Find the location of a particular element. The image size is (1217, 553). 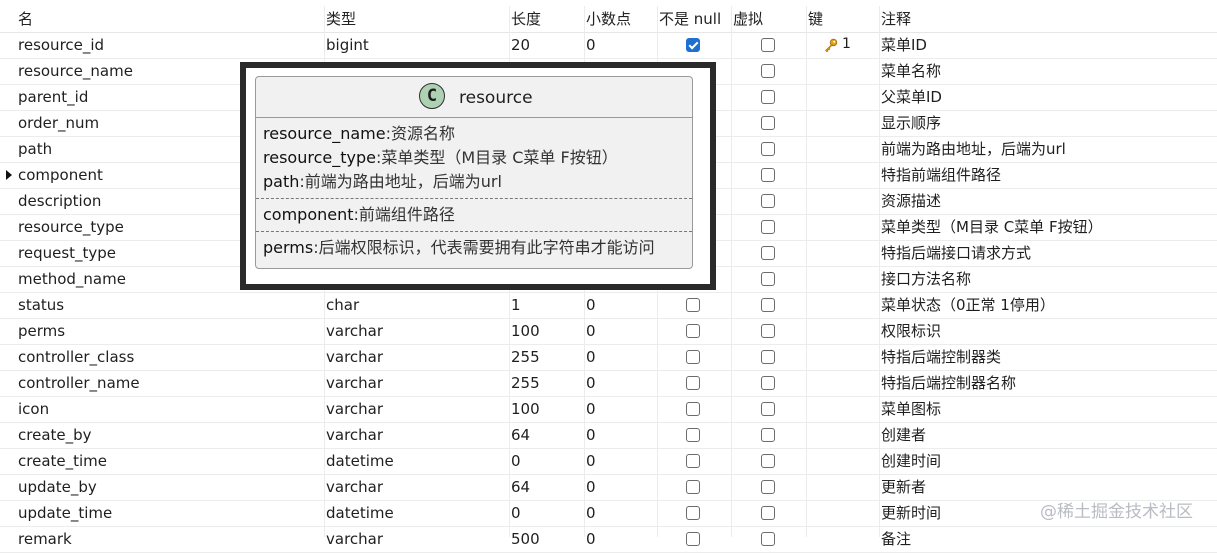

field-comment: 资源描述 is located at coordinates (1046, 201).